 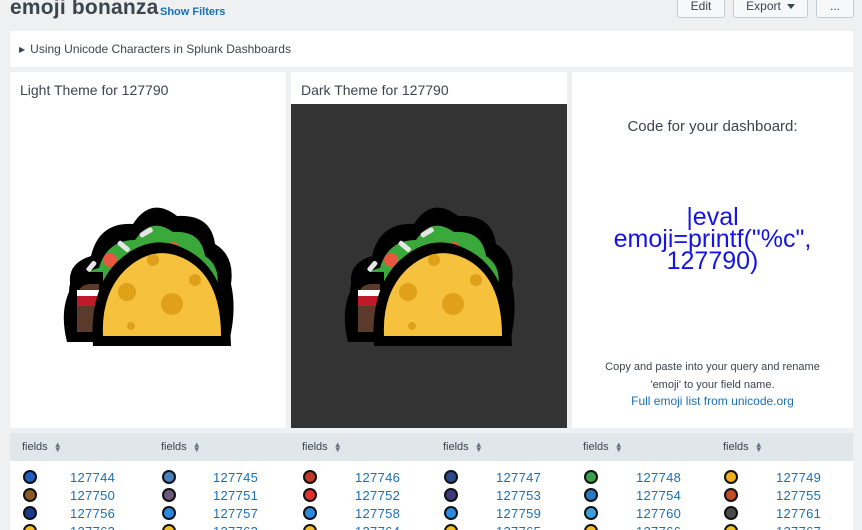 What do you see at coordinates (192, 12) in the screenshot?
I see `show-filters-link: Show Filters` at bounding box center [192, 12].